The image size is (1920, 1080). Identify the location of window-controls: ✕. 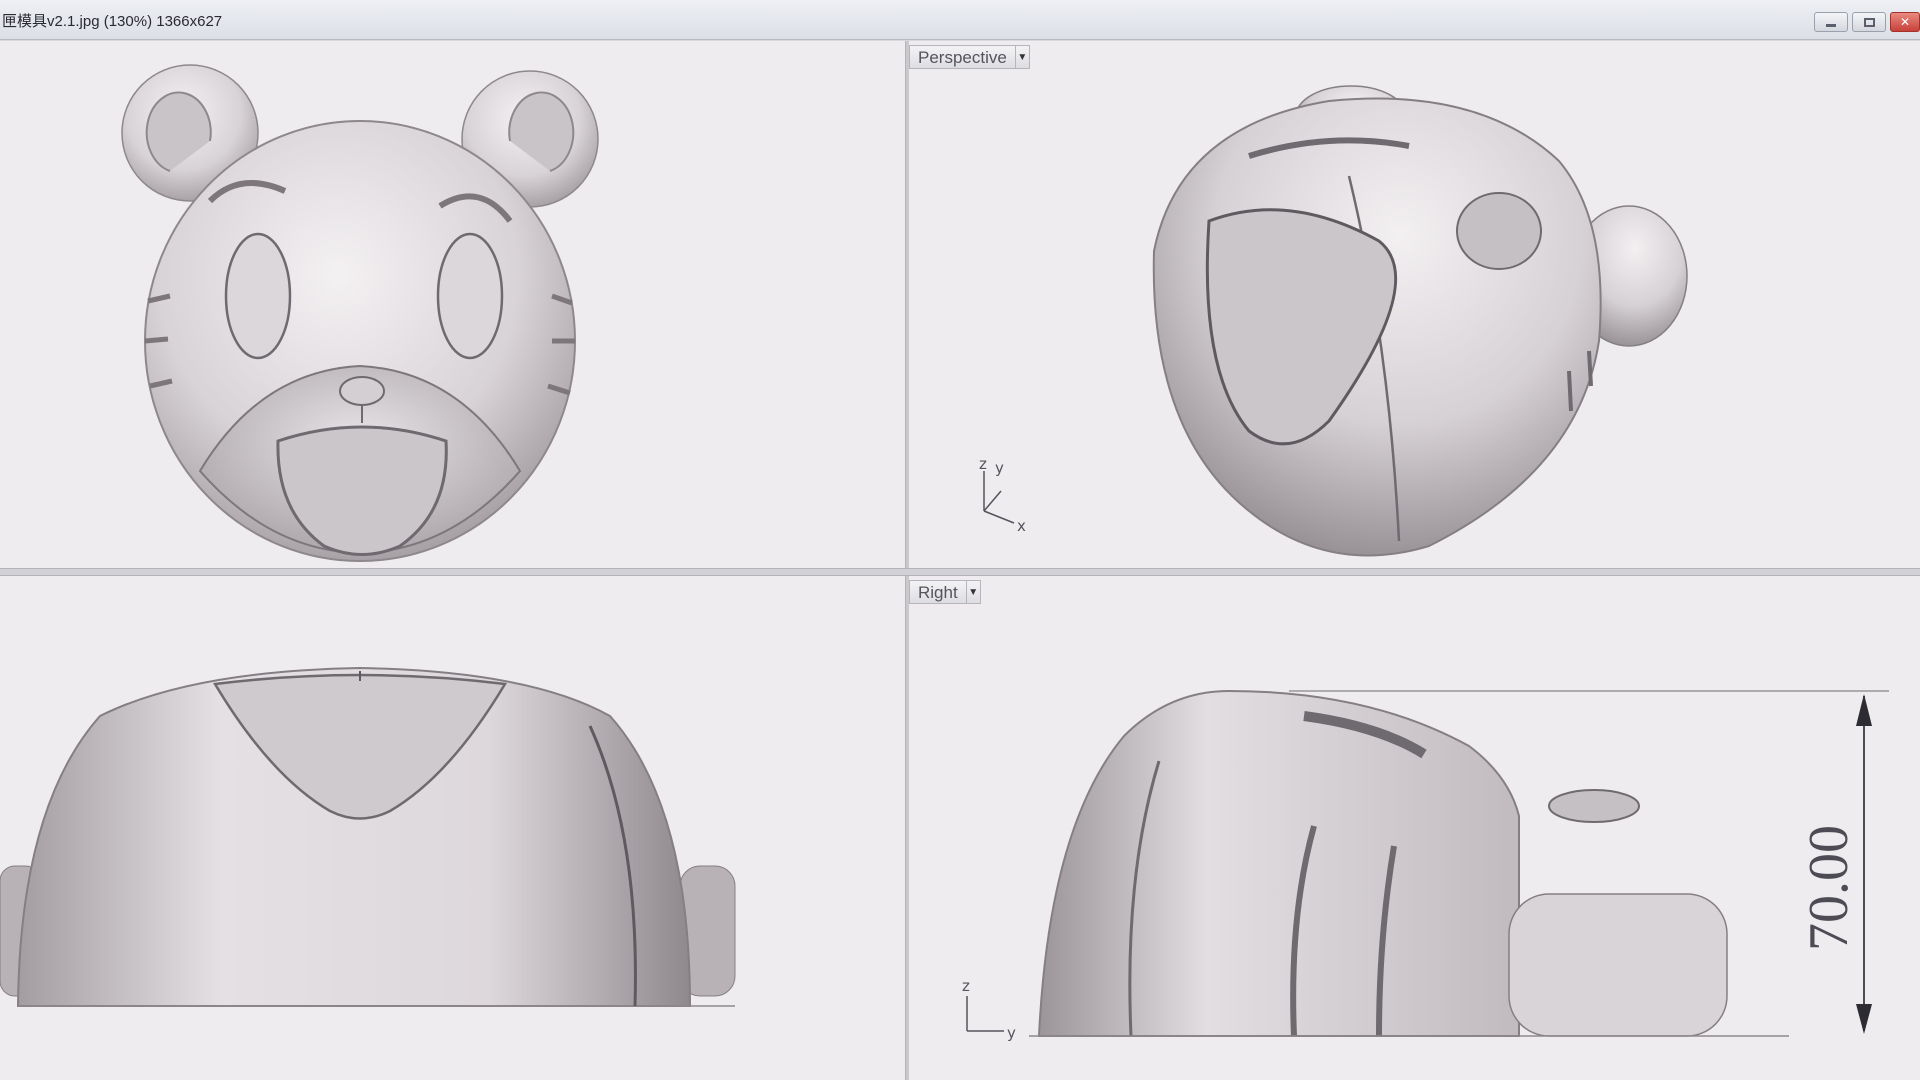
(1867, 23).